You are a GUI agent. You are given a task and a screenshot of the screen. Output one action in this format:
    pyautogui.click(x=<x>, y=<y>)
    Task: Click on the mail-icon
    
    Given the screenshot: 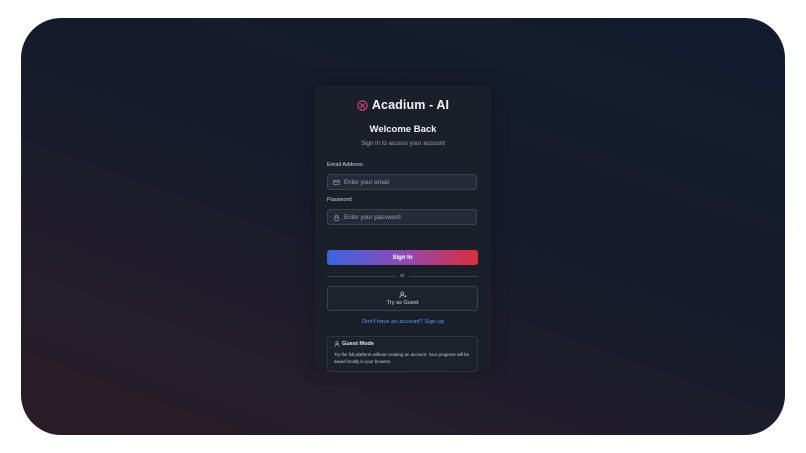 What is the action you would take?
    pyautogui.click(x=336, y=182)
    